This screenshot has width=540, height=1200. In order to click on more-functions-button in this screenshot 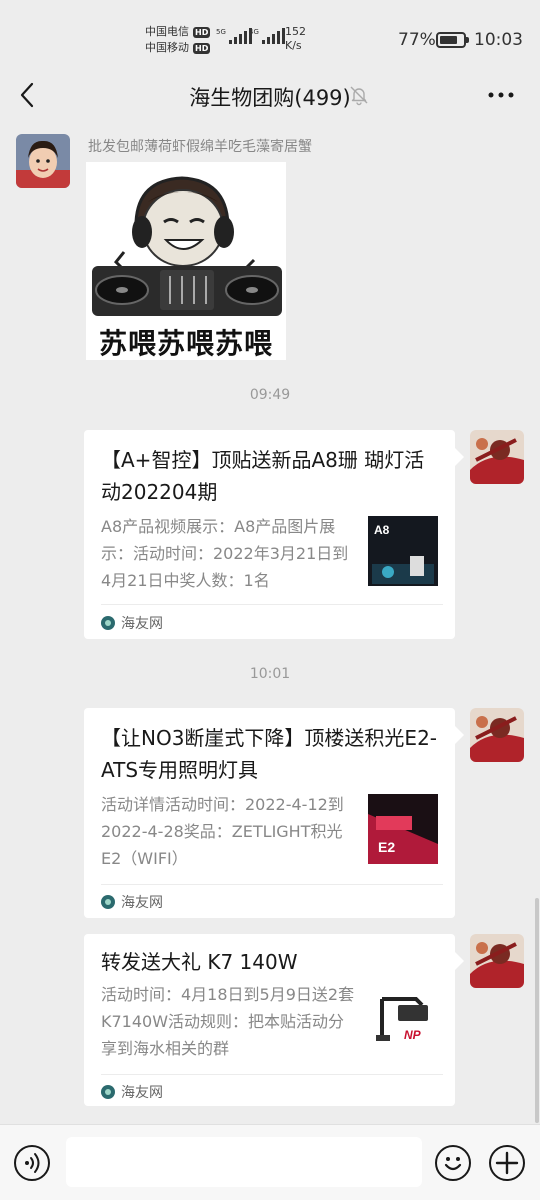, I will do `click(507, 1163)`.